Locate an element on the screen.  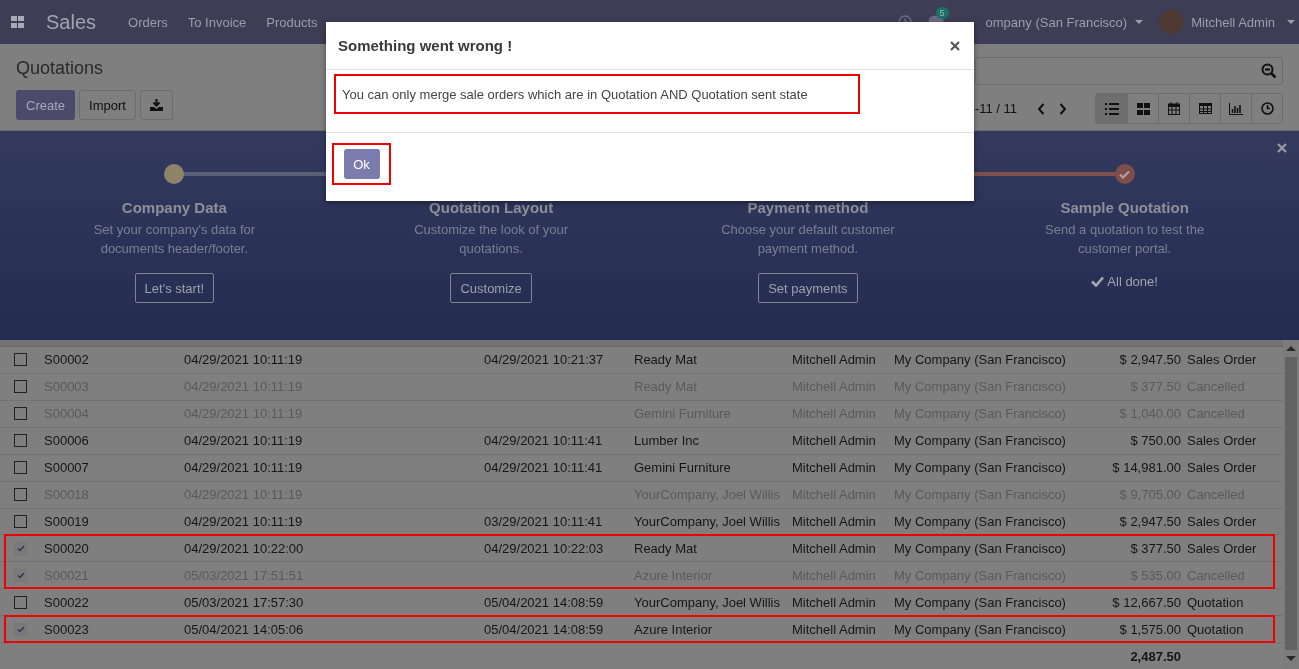
table-icon is located at coordinates (1205, 108).